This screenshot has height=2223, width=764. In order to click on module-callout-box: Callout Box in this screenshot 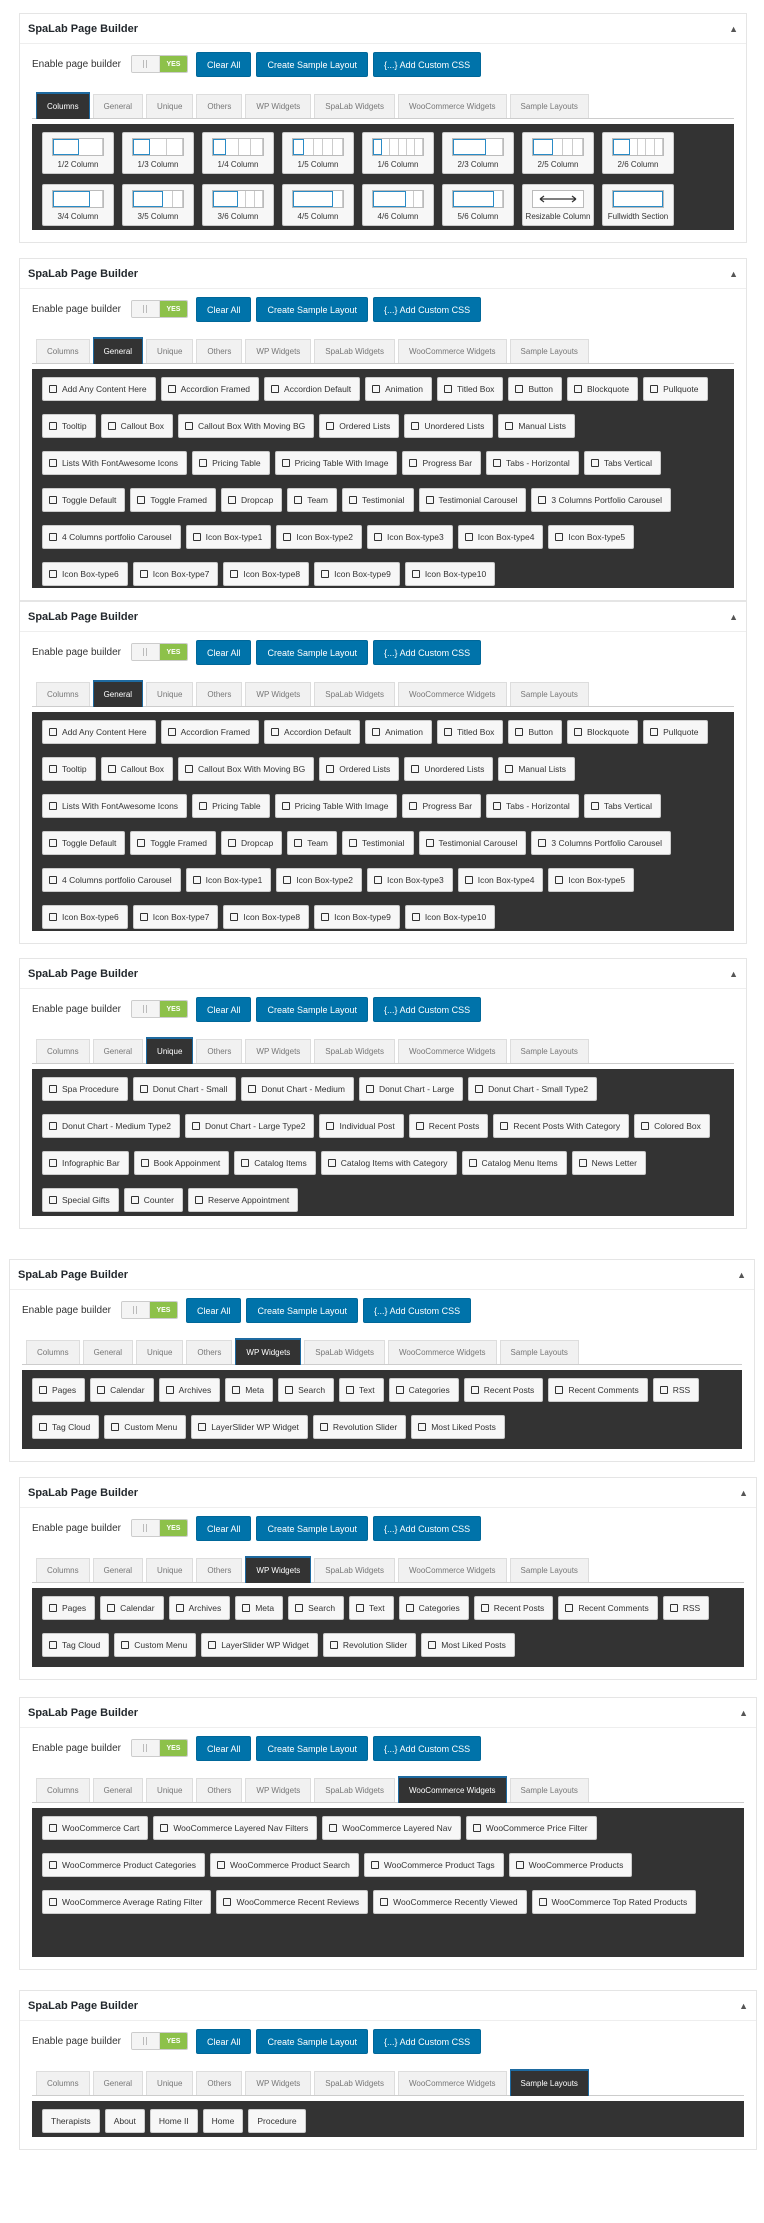, I will do `click(137, 769)`.